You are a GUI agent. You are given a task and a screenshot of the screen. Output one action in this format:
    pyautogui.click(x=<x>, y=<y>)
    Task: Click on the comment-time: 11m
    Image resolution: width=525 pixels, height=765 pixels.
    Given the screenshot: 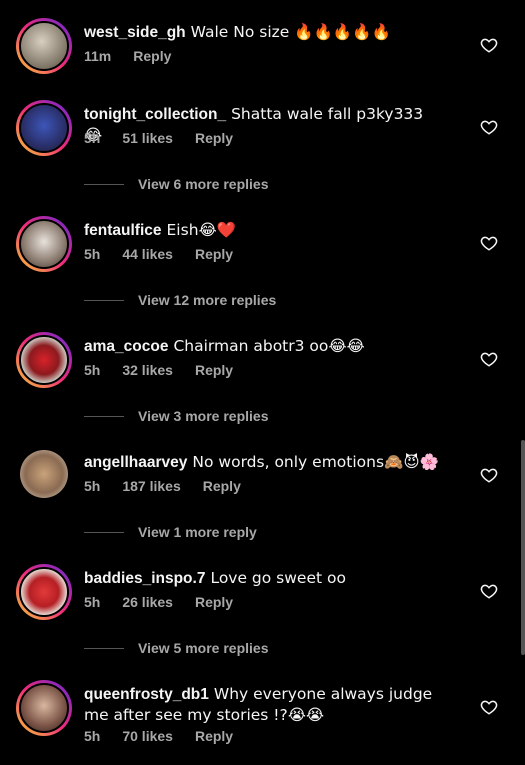 What is the action you would take?
    pyautogui.click(x=98, y=56)
    